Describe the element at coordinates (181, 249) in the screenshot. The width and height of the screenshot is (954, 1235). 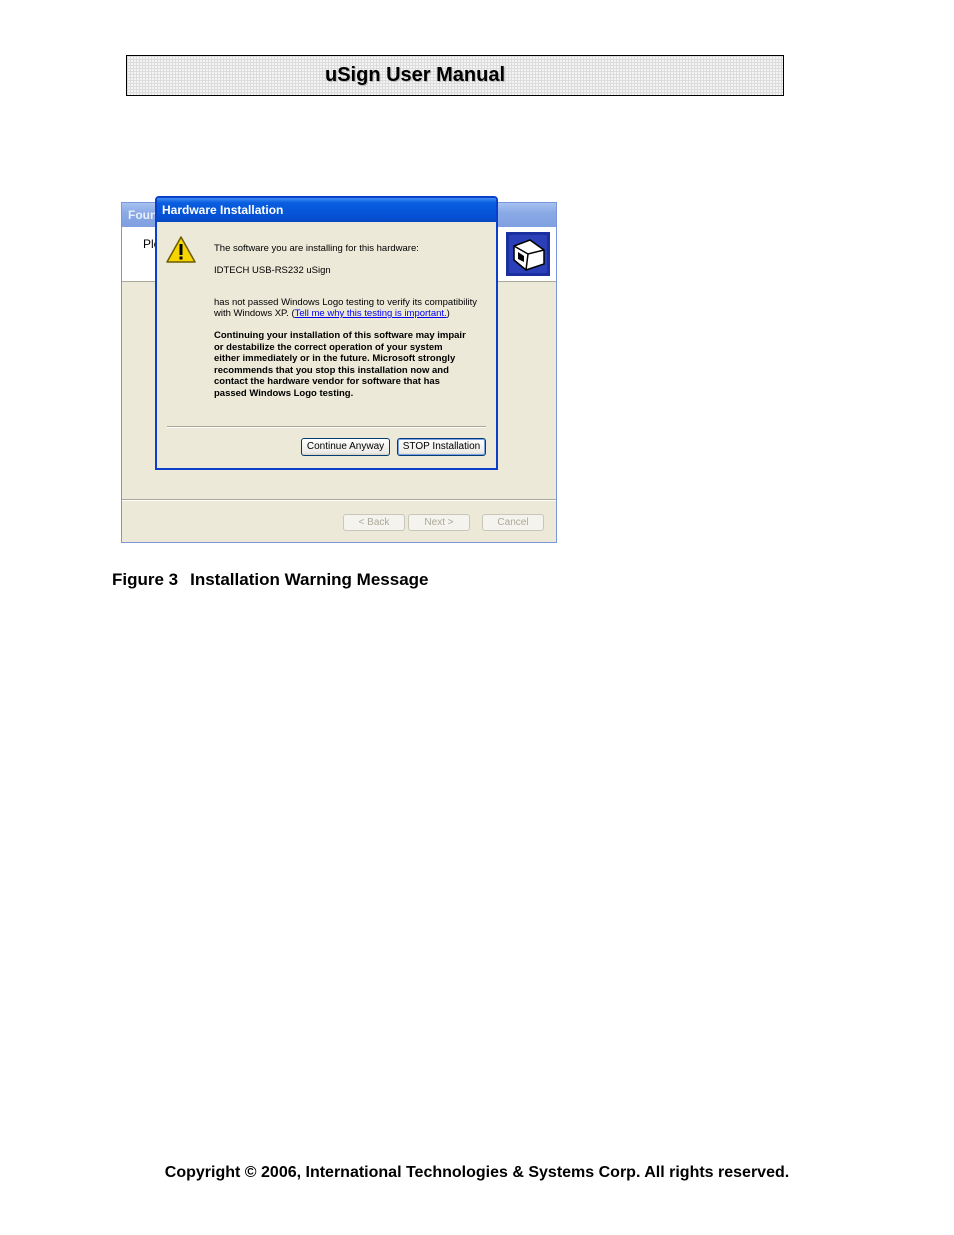
I see `warning-icon` at that location.